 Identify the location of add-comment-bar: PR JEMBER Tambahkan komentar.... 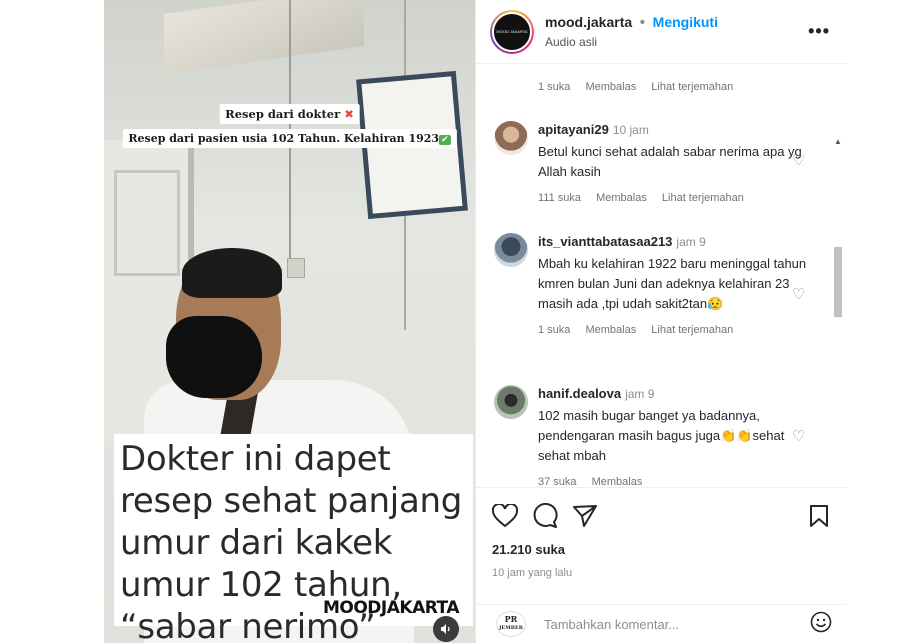
(661, 623).